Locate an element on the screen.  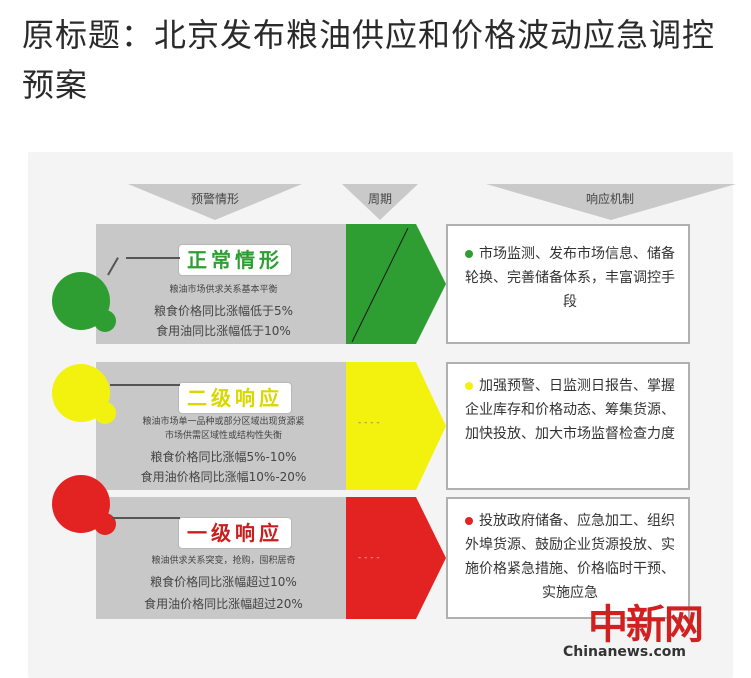
condition-subtitle: 粮油供求关系突变，抢购，囤积居奇 is located at coordinates (223, 561).